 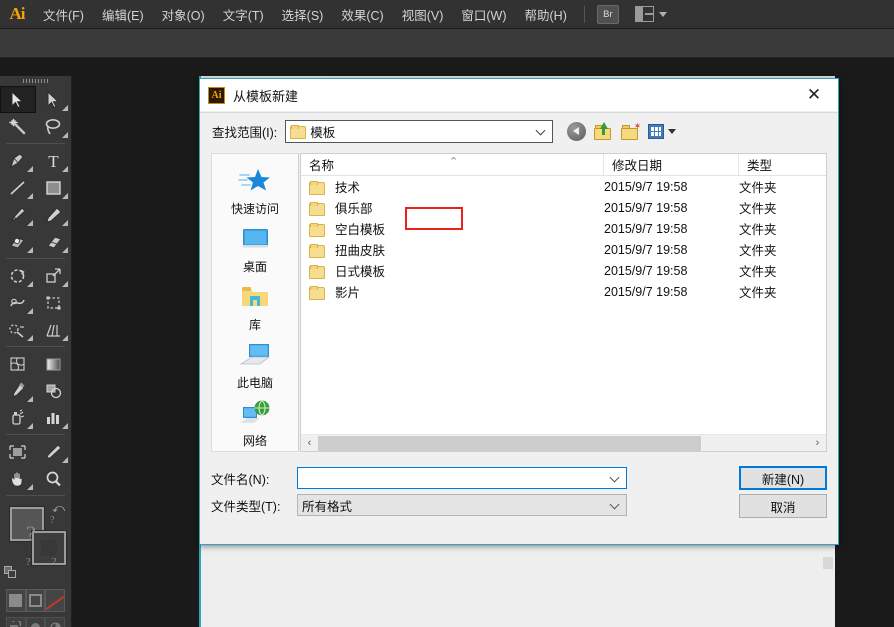 What do you see at coordinates (783, 478) in the screenshot?
I see `create-button: 新建(N)` at bounding box center [783, 478].